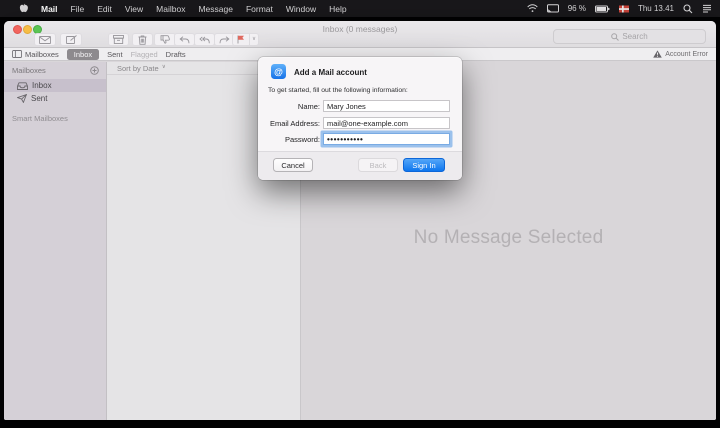  Describe the element at coordinates (386, 106) in the screenshot. I see `name-field` at that location.